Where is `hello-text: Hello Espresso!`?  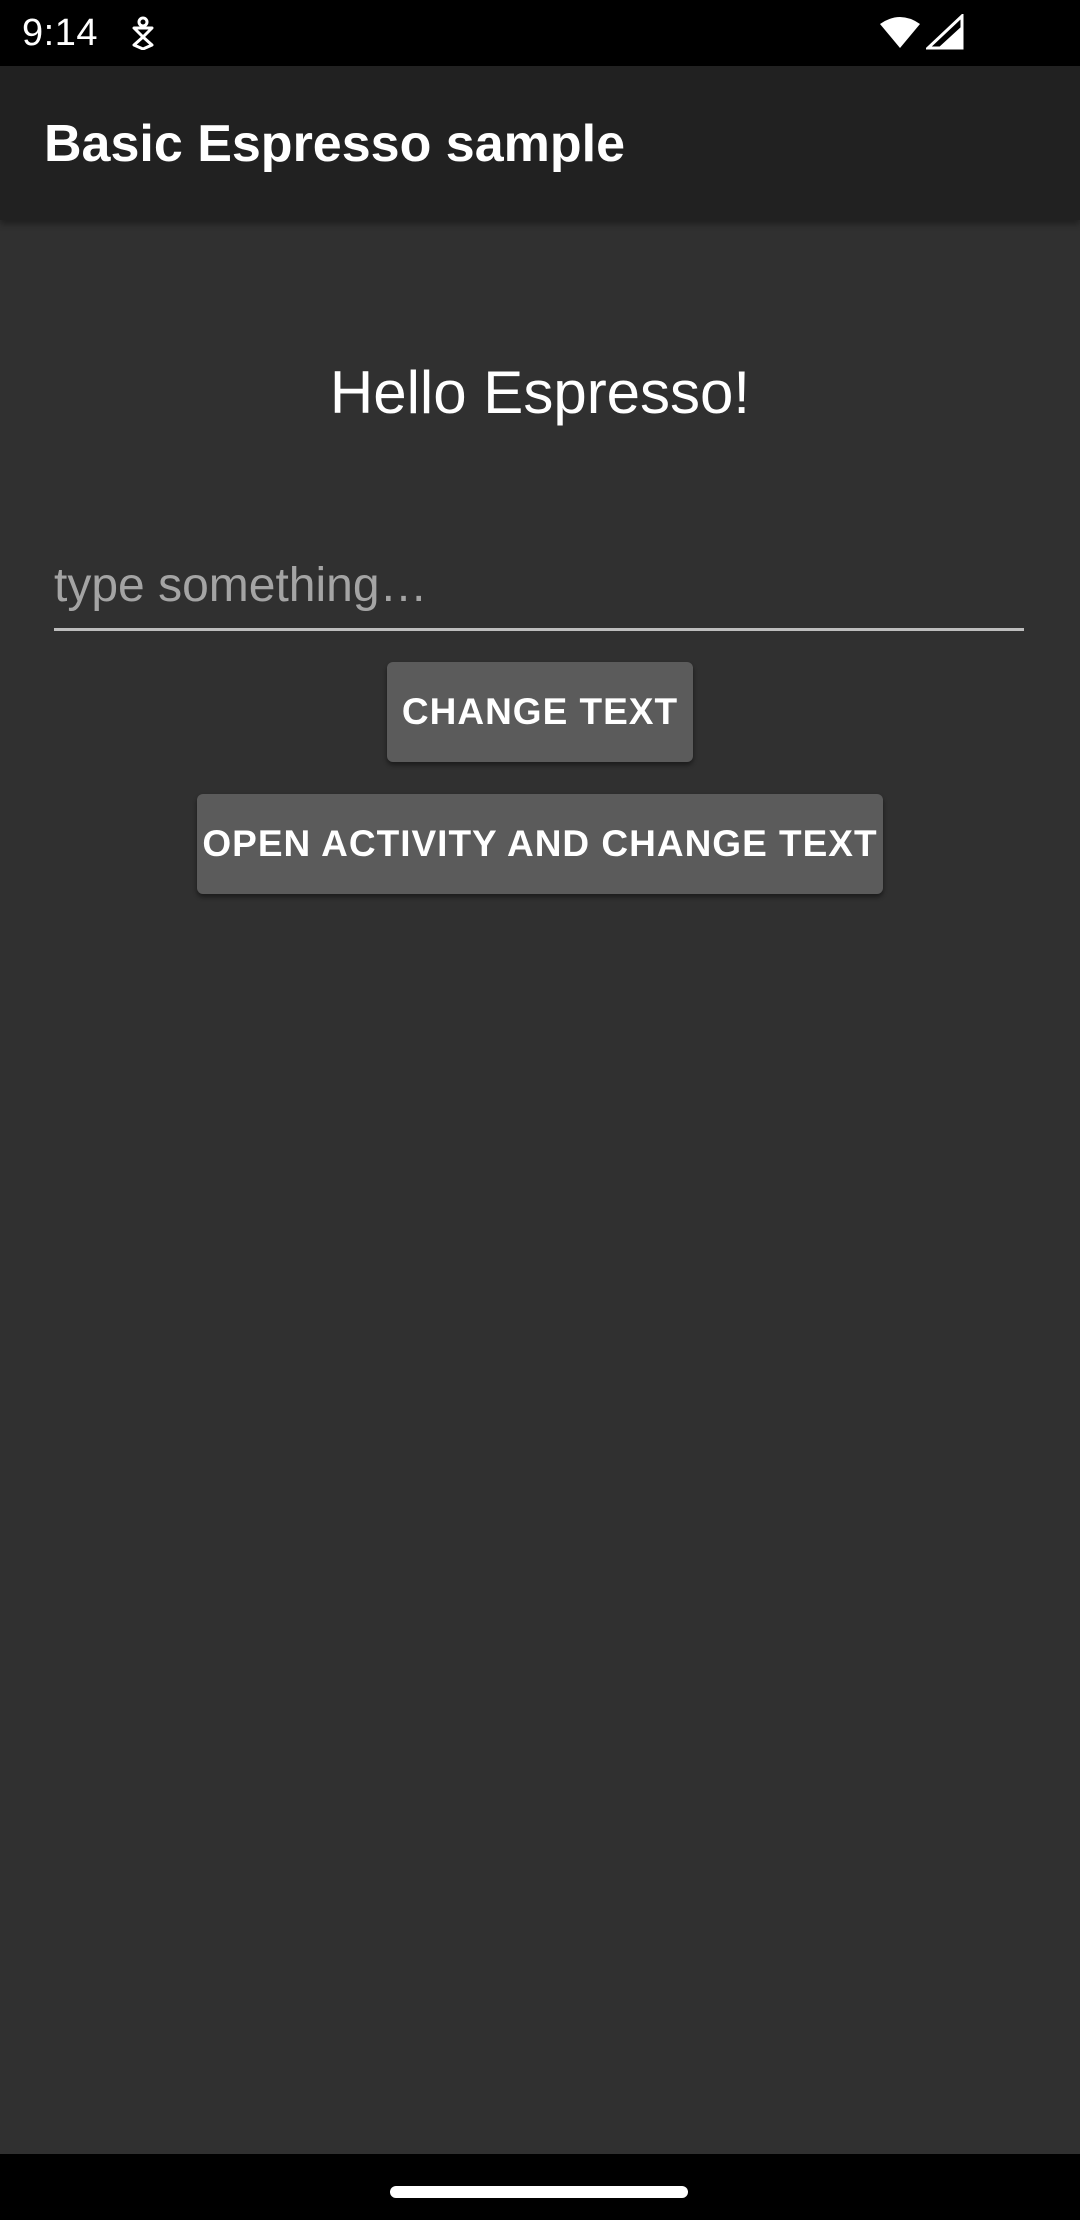
hello-text: Hello Espresso! is located at coordinates (540, 392).